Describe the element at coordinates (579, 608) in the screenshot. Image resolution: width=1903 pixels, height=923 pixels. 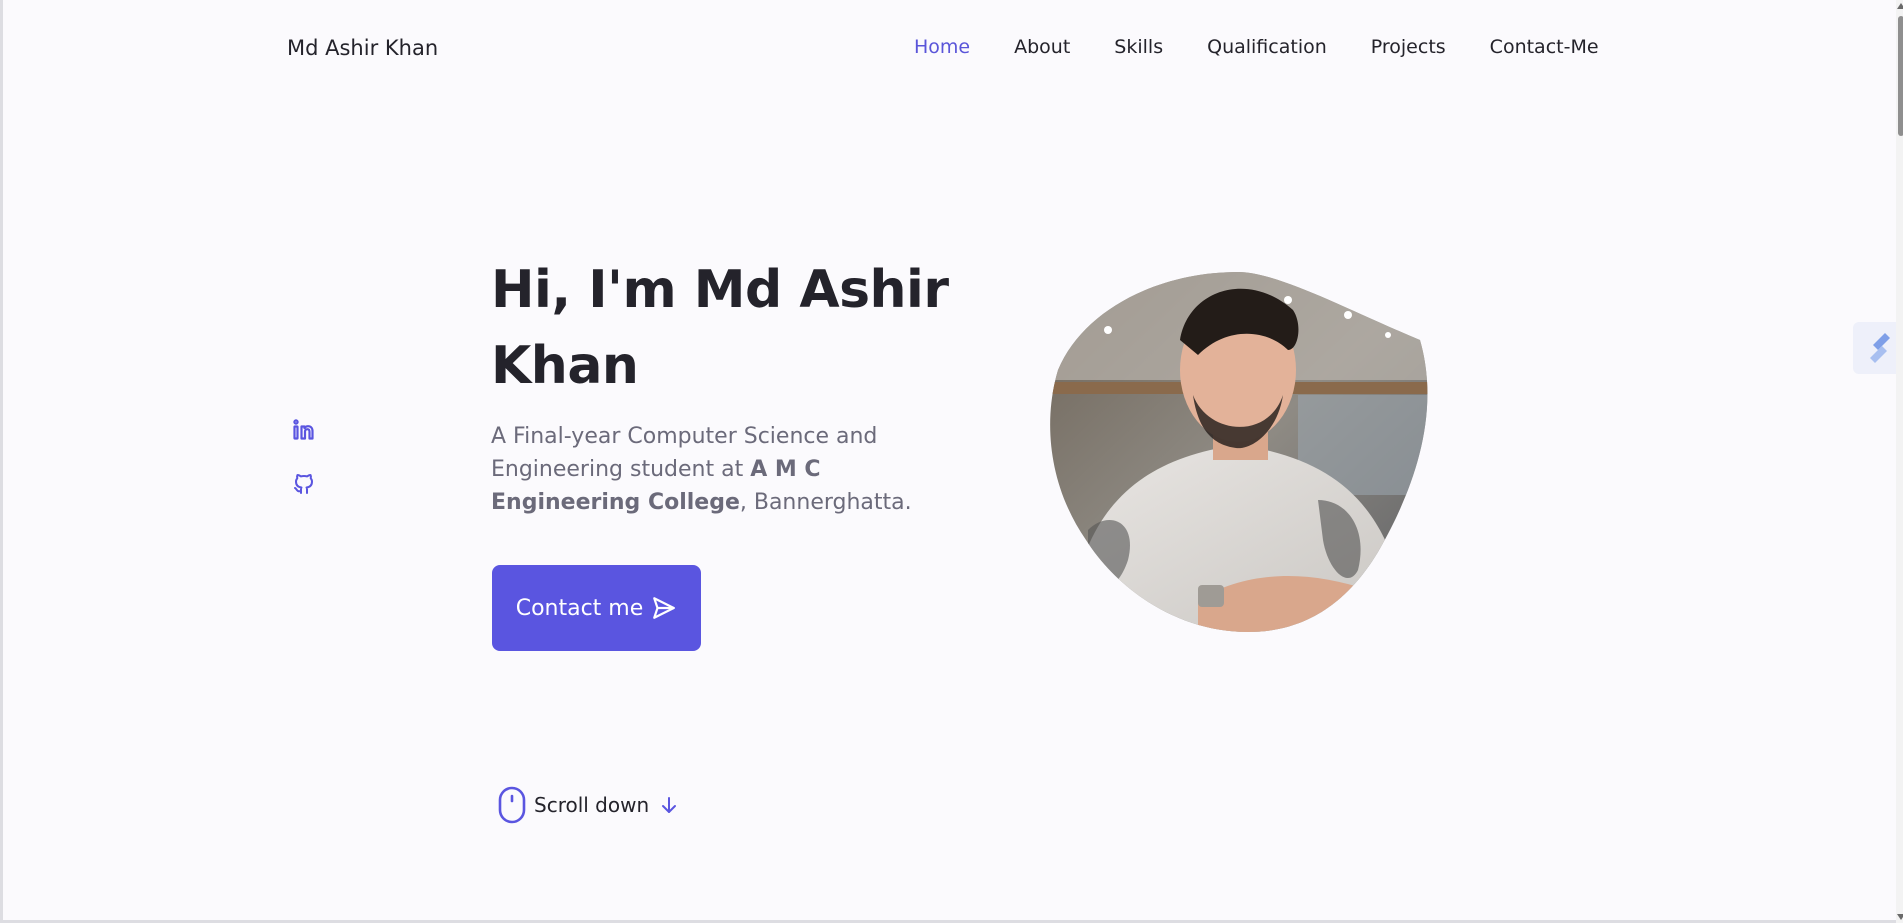
I see `contact-me-label: Contact me` at that location.